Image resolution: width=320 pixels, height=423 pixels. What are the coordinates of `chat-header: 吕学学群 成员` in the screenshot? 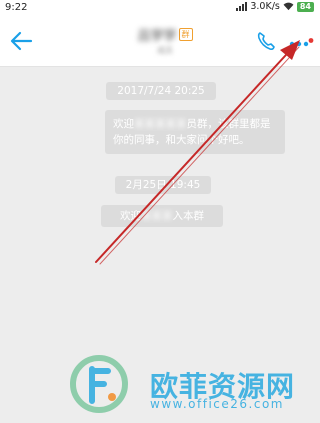 It's located at (160, 41).